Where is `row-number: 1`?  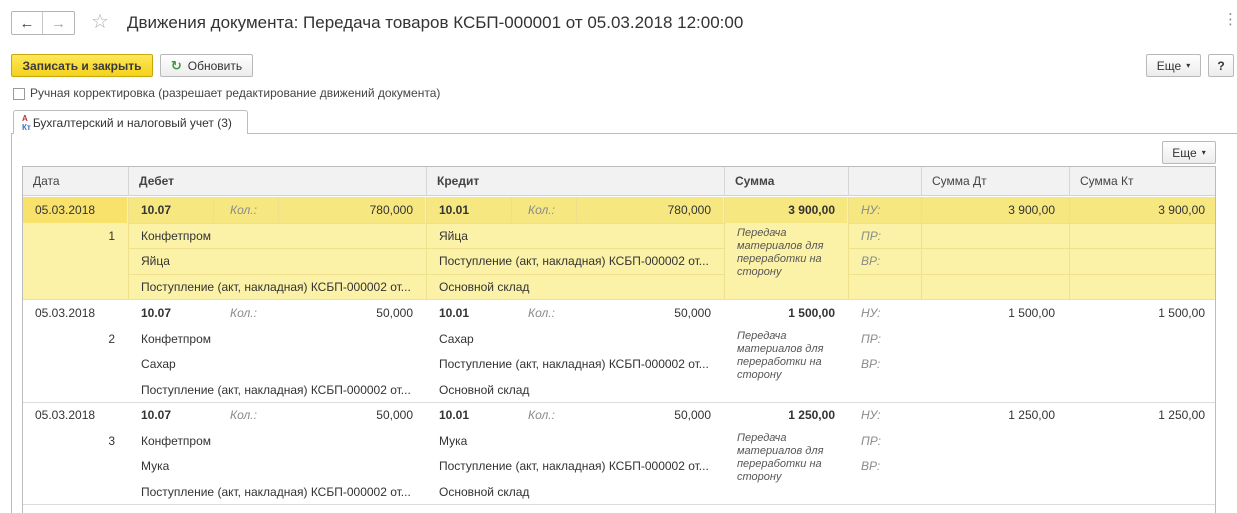
row-number: 1 is located at coordinates (111, 236).